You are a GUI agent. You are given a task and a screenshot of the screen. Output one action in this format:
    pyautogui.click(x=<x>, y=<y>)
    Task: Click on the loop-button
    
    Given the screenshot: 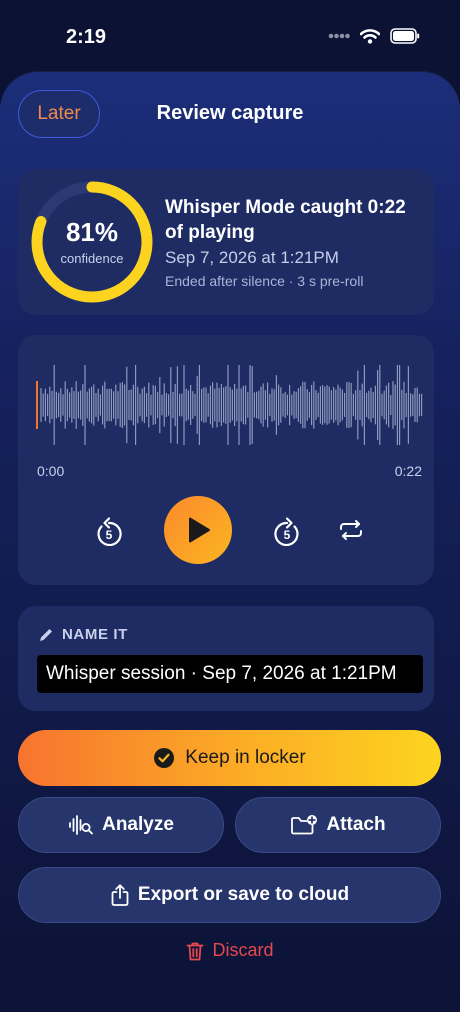 What is the action you would take?
    pyautogui.click(x=351, y=530)
    